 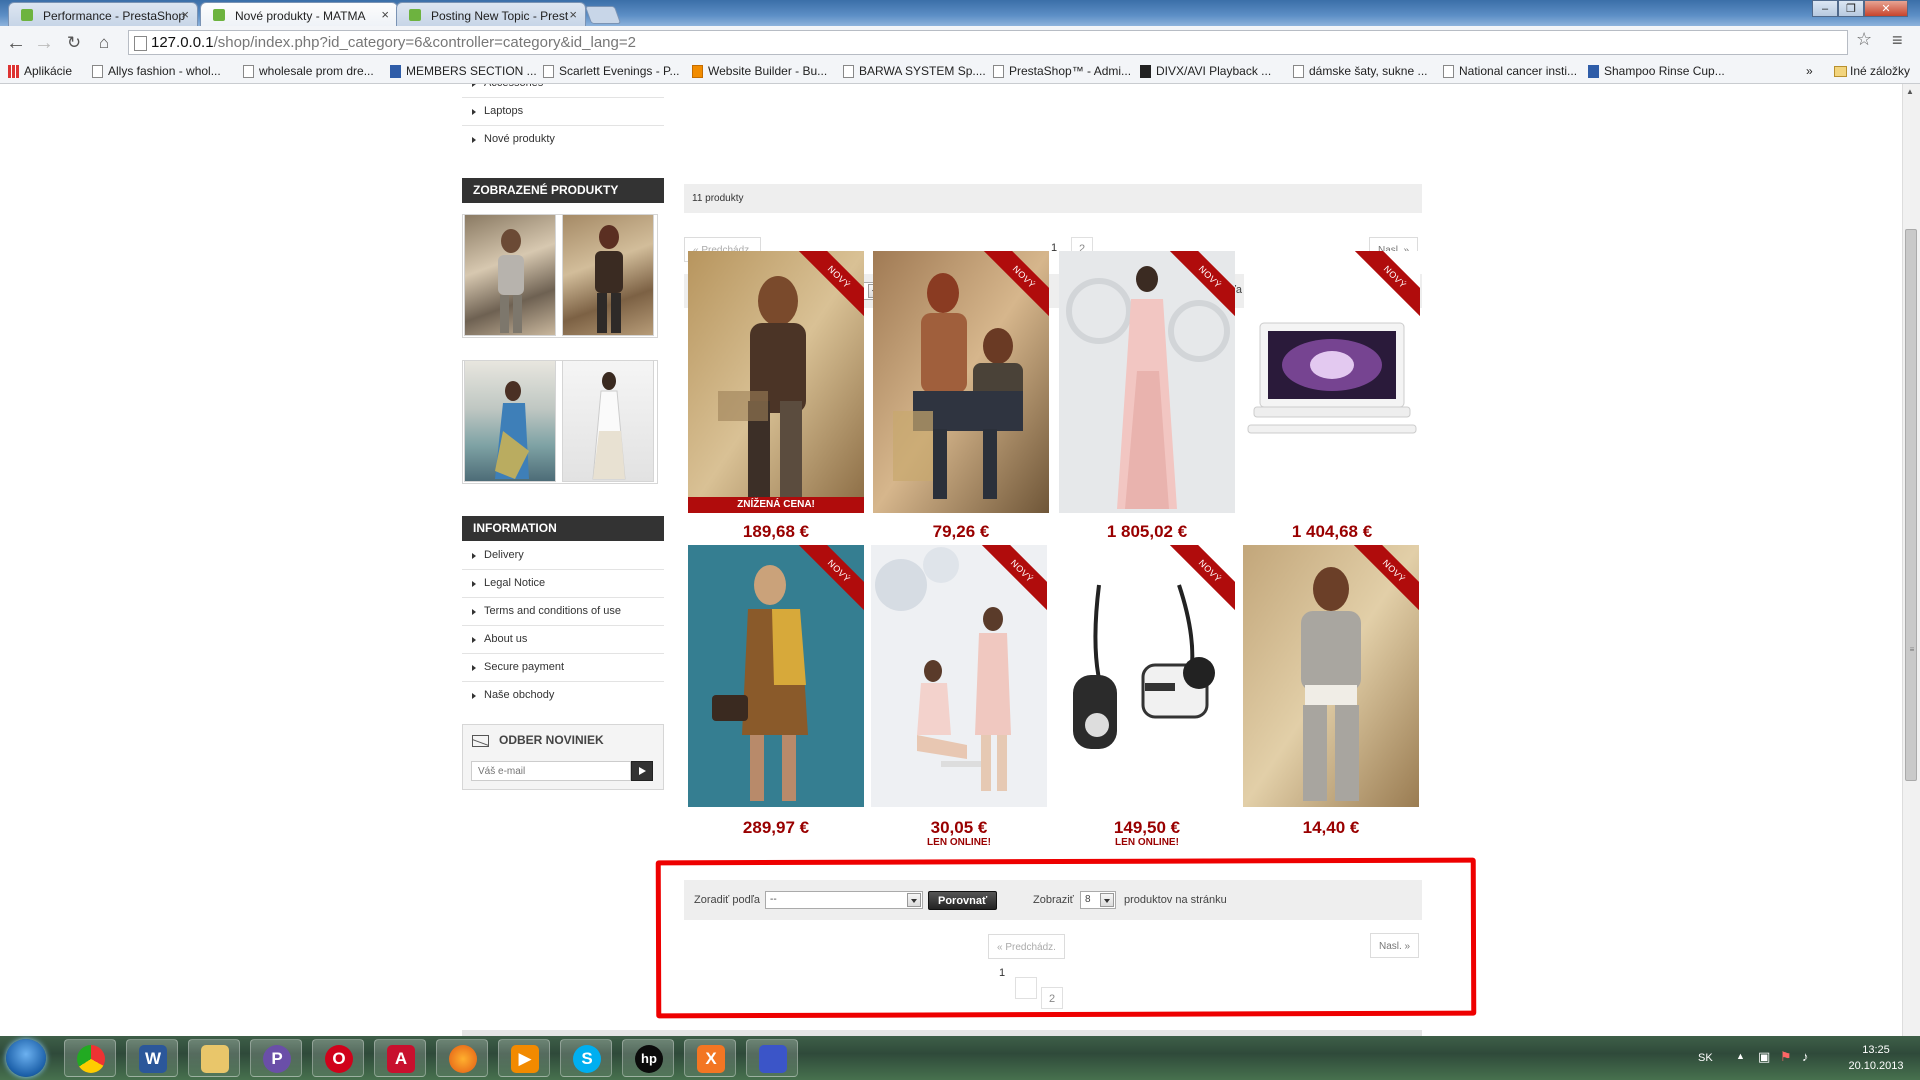 I want to click on info-link-terms: Terms and conditions of use, so click(x=563, y=612).